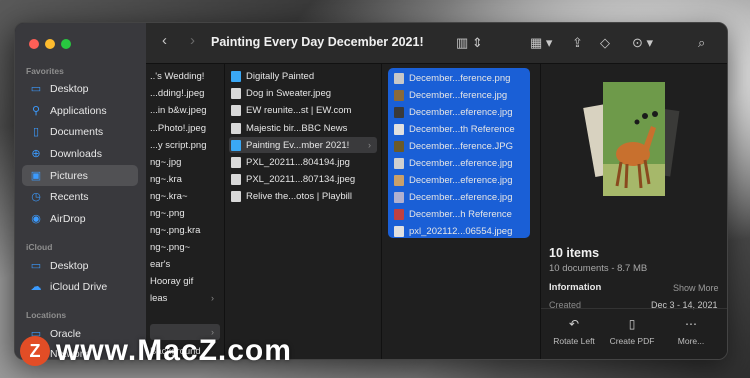 The height and width of the screenshot is (378, 750). Describe the element at coordinates (80, 286) in the screenshot. I see `sidebar-item-icloud-drive: ☁ iCloud Drive` at that location.